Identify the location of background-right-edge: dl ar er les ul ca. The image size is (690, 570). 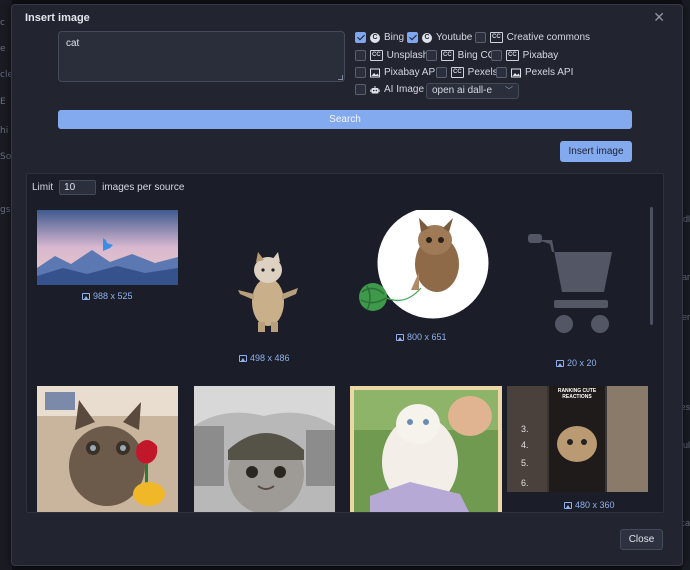
(684, 285).